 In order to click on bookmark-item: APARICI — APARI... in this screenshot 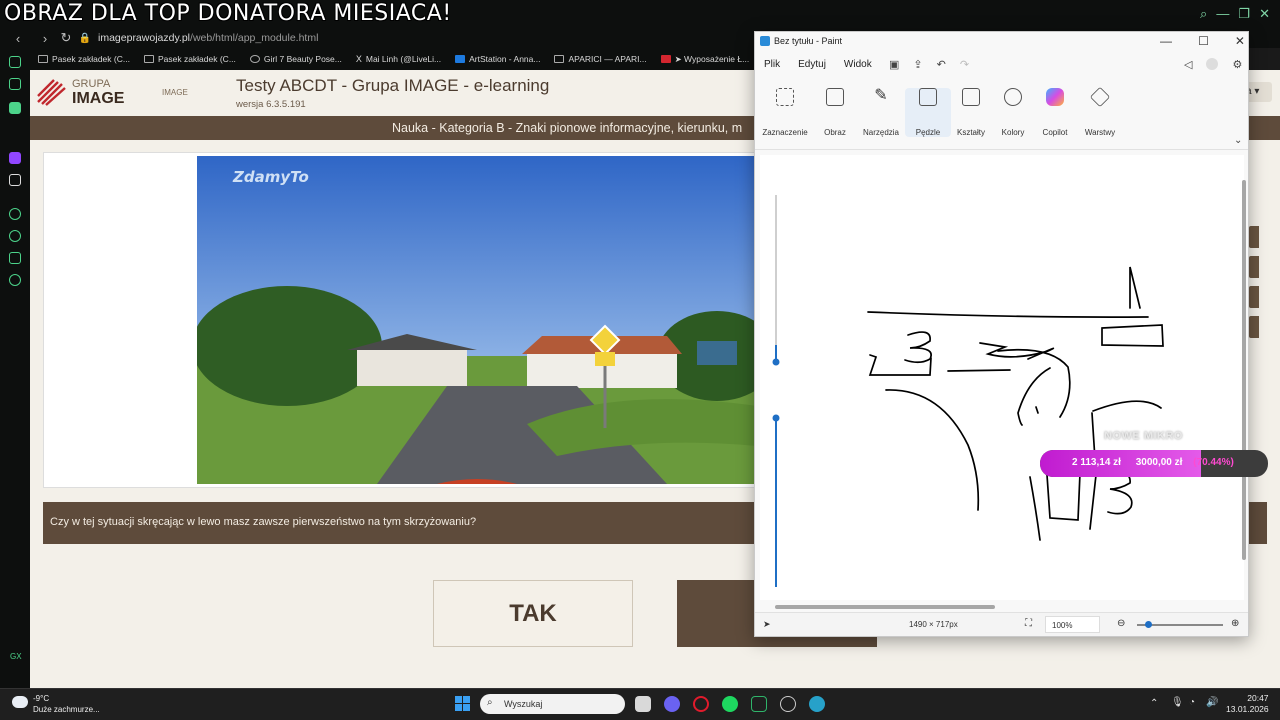, I will do `click(600, 59)`.